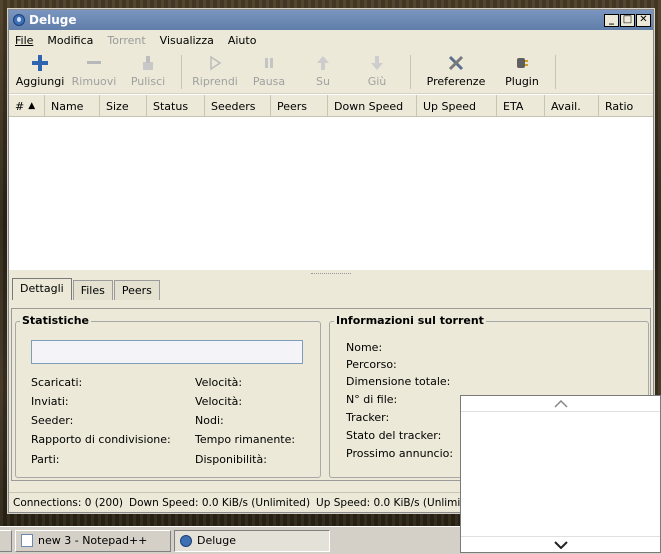 The width and height of the screenshot is (661, 554). Describe the element at coordinates (24, 40) in the screenshot. I see `menu-file: File` at that location.